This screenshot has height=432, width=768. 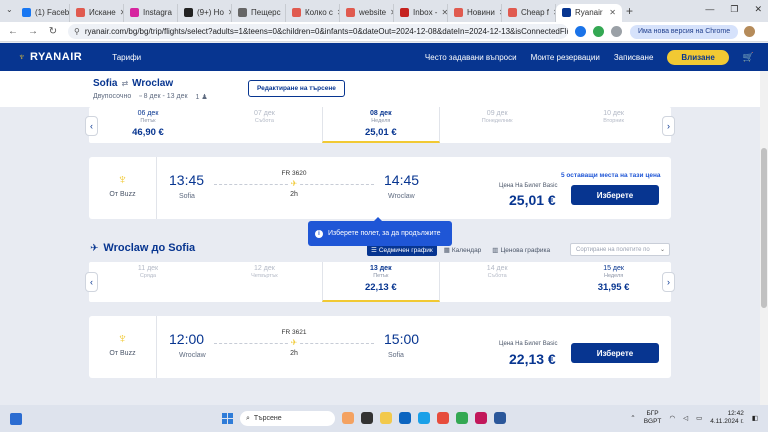 I want to click on edit-search-button: Редактиране на търсене, so click(x=296, y=88).